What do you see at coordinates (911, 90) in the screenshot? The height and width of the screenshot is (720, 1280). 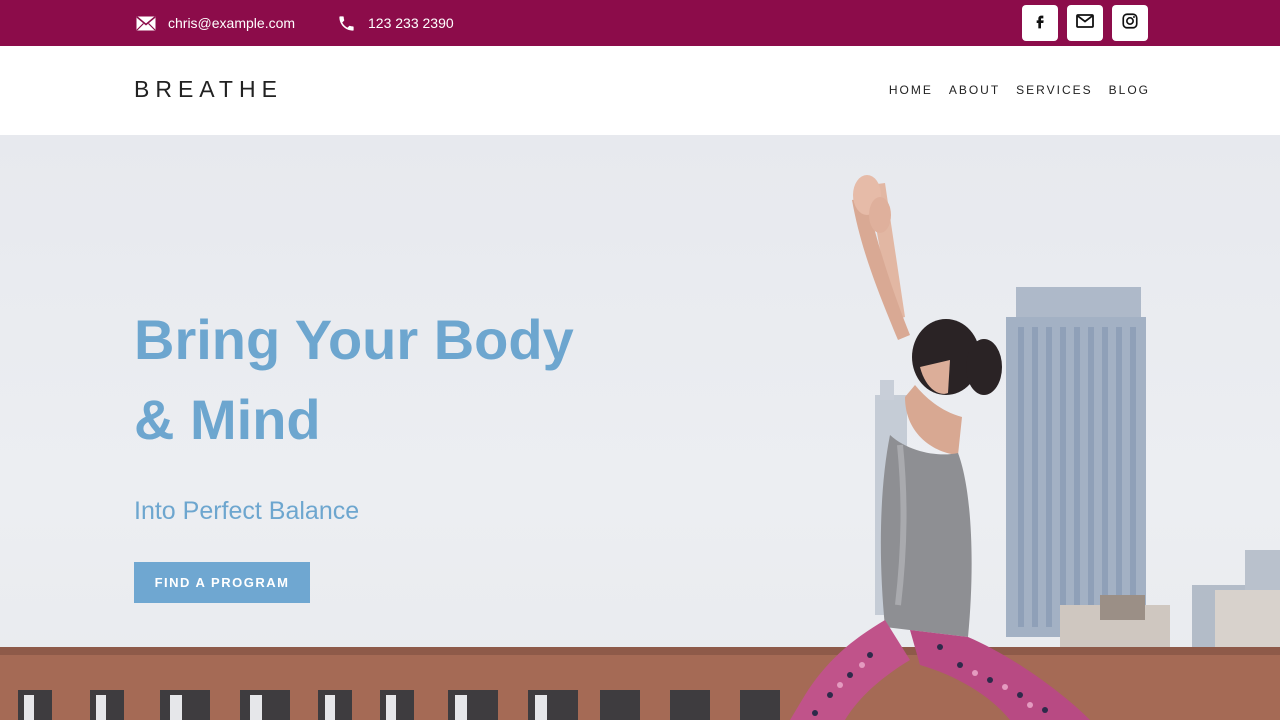 I see `nav-item-home: HOME` at bounding box center [911, 90].